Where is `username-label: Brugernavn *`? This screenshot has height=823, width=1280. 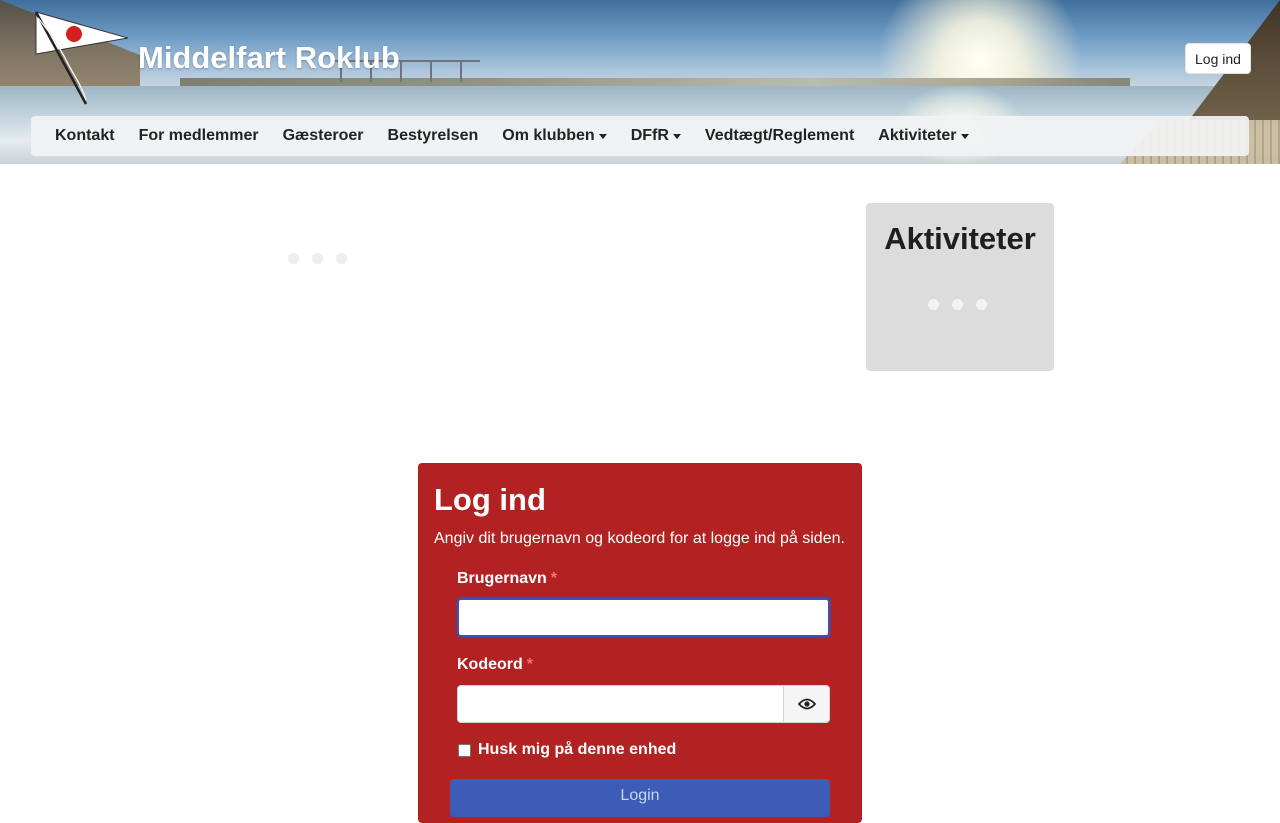 username-label: Brugernavn * is located at coordinates (507, 579).